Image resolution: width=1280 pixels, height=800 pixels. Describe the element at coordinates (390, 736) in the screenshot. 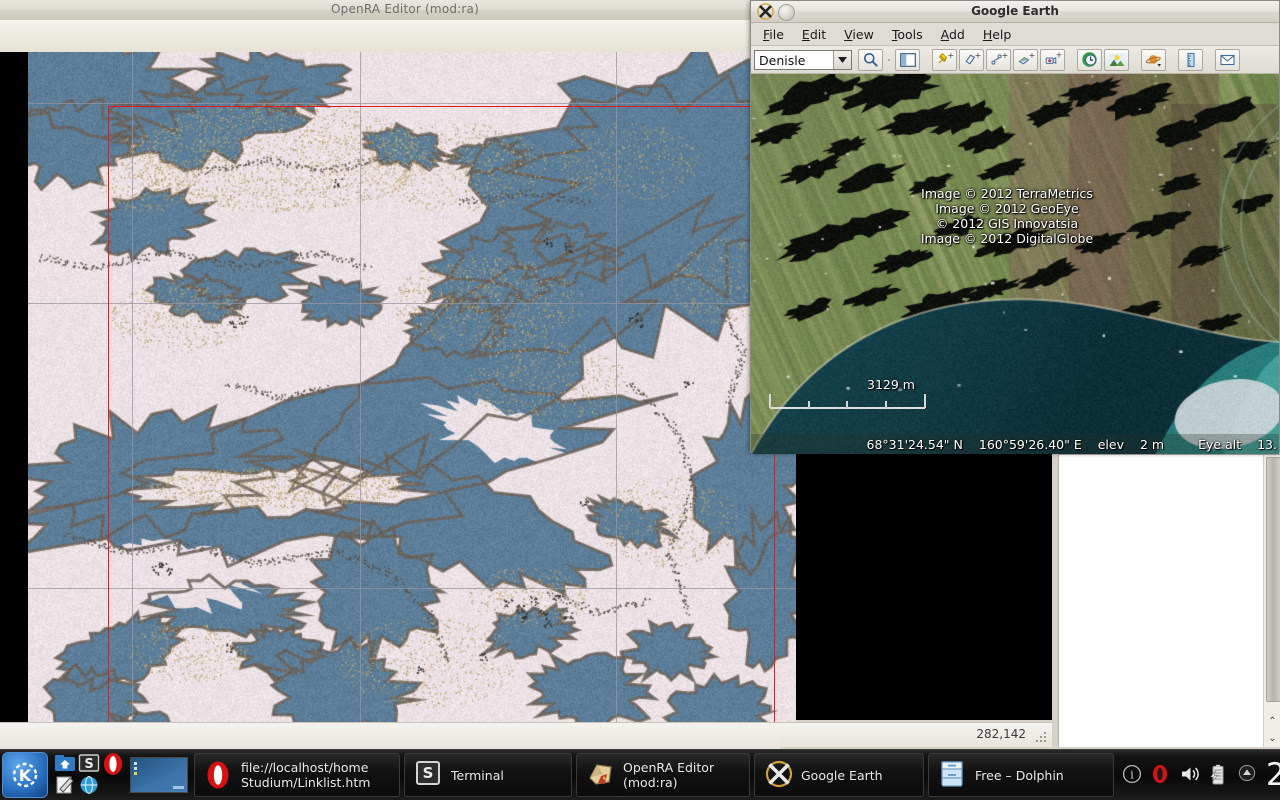

I see `openra-bottom-filler` at that location.